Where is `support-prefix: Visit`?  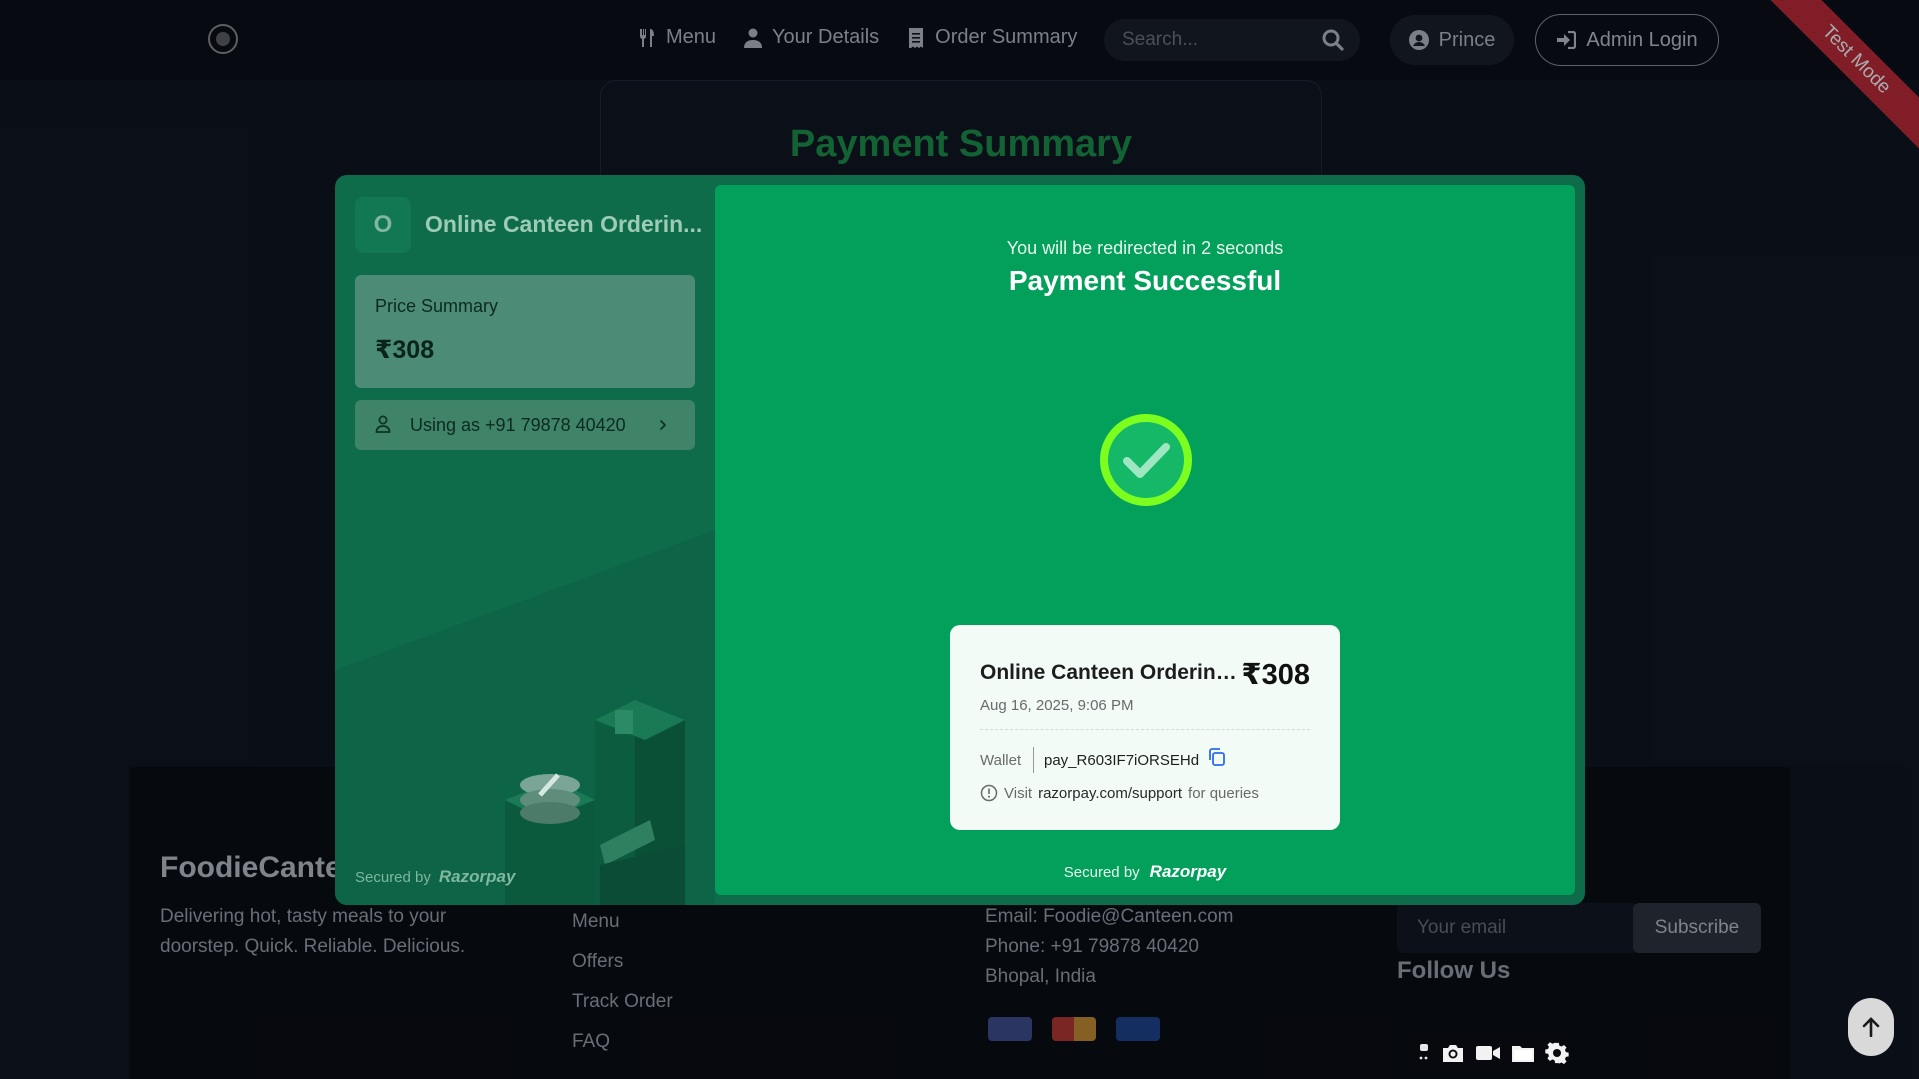
support-prefix: Visit is located at coordinates (1018, 793).